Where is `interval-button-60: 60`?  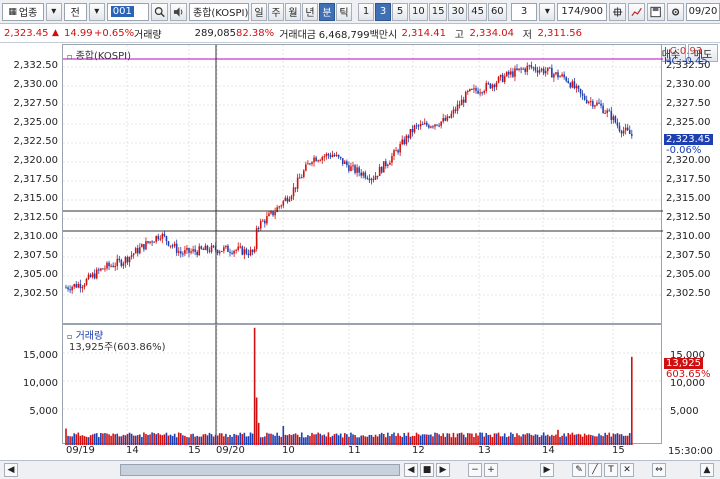
interval-button-60: 60 is located at coordinates (497, 11).